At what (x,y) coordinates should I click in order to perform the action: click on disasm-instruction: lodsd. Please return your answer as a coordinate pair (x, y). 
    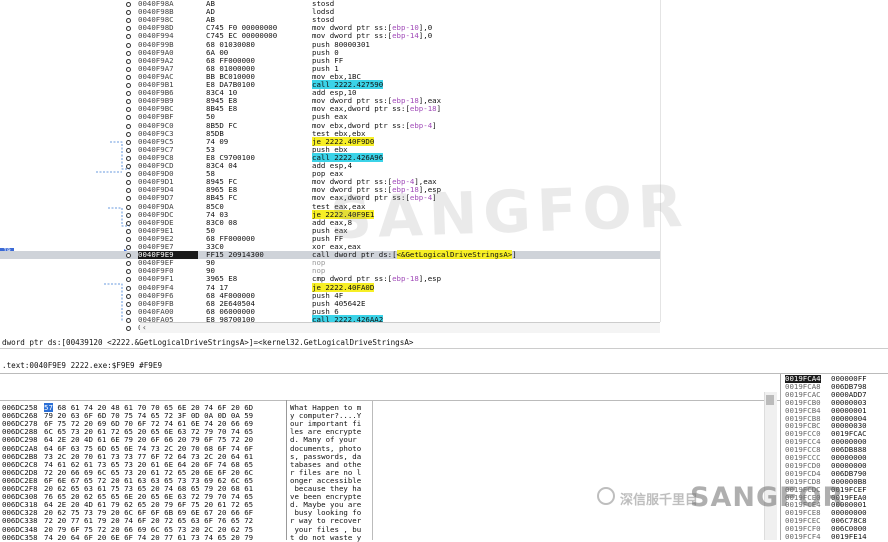
    Looking at the image, I should click on (482, 12).